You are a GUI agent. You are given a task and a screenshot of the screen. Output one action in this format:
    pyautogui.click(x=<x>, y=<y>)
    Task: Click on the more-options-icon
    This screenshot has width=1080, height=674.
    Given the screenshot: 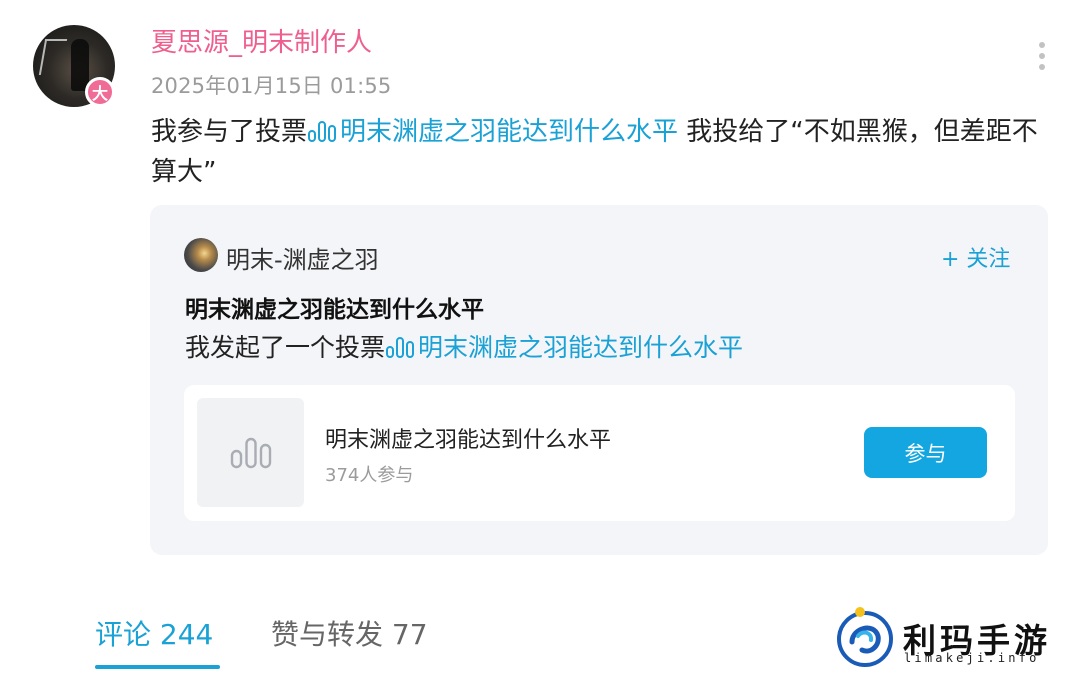 What is the action you would take?
    pyautogui.click(x=1042, y=58)
    